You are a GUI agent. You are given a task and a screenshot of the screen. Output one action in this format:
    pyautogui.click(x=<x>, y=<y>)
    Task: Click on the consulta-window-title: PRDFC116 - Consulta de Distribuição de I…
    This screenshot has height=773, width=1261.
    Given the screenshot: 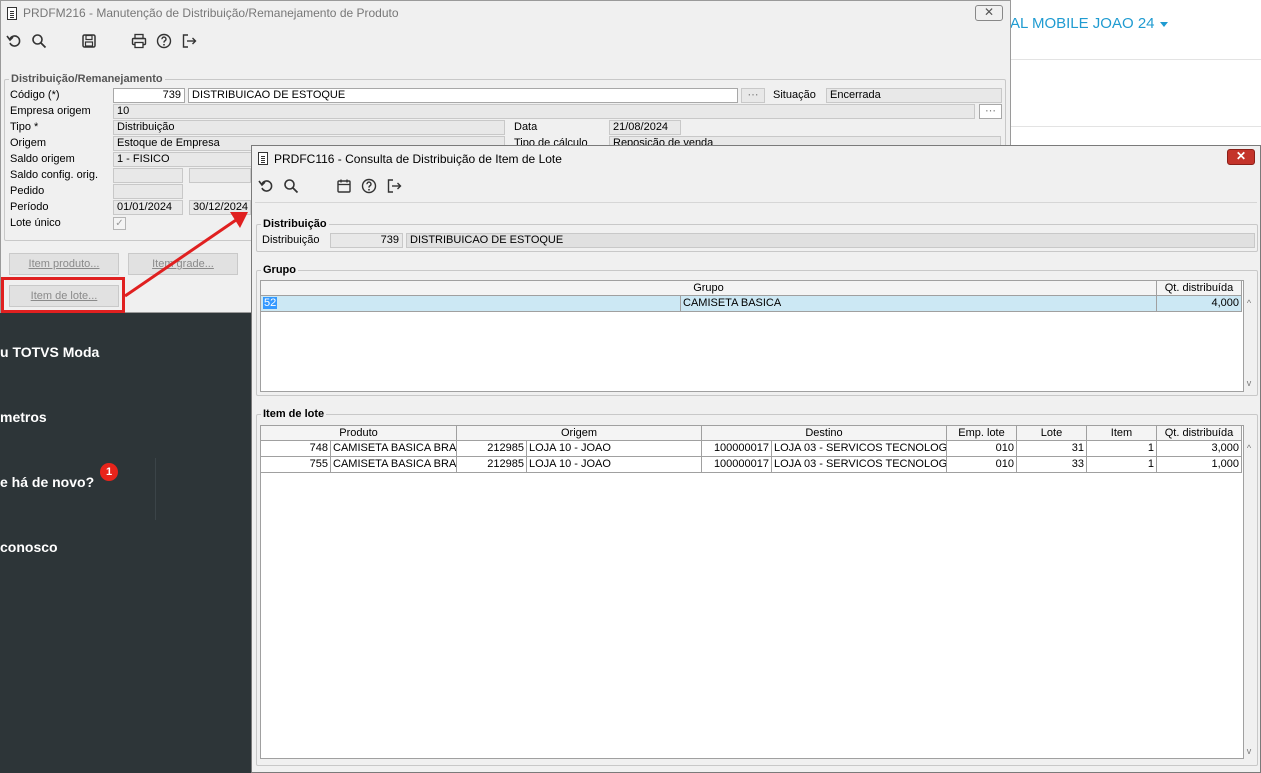 What is the action you would take?
    pyautogui.click(x=418, y=158)
    